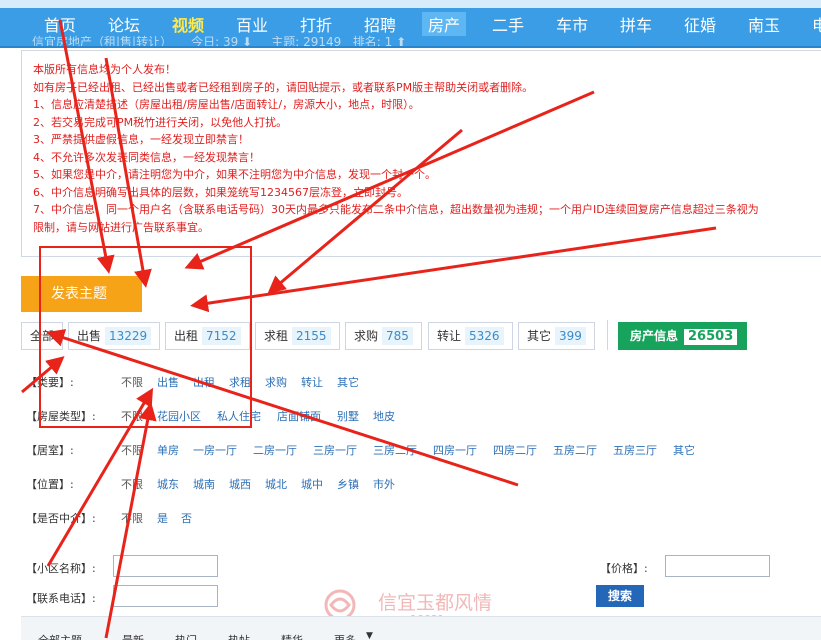 The height and width of the screenshot is (640, 821). I want to click on watermark-title: 信宜玉都风情, so click(435, 603).